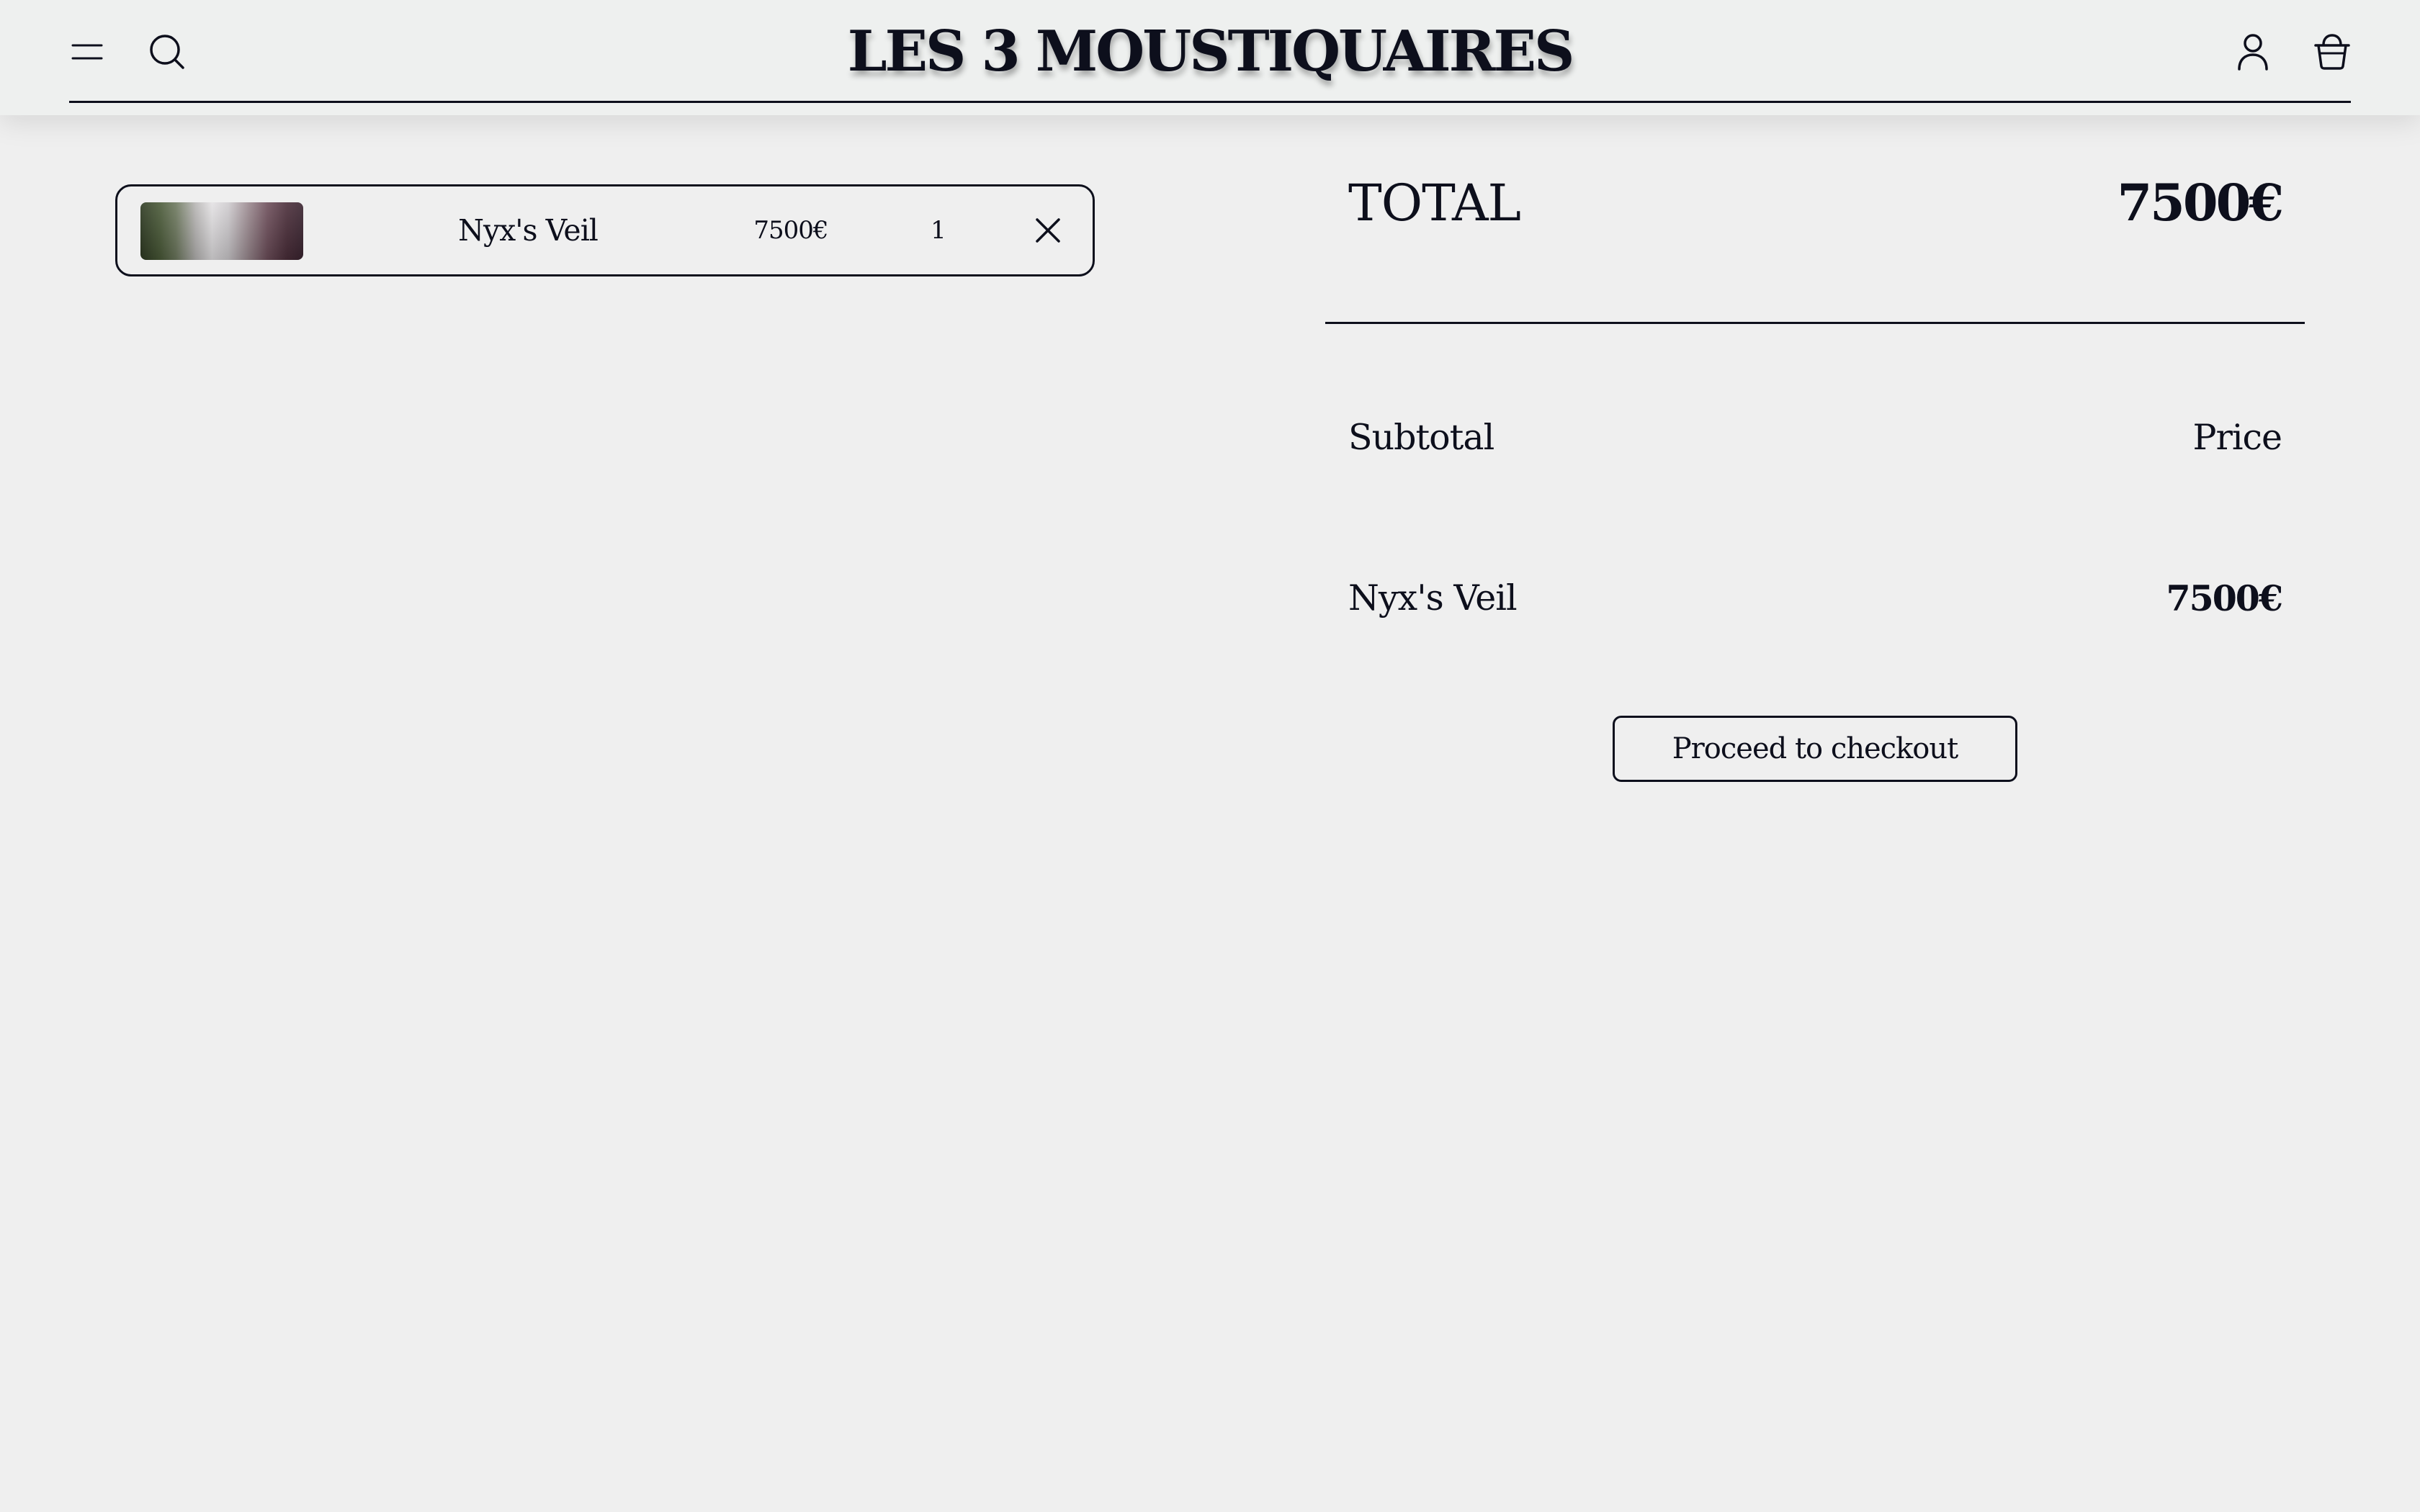  Describe the element at coordinates (527, 230) in the screenshot. I see `cart-item-name: Nyx's Veil` at that location.